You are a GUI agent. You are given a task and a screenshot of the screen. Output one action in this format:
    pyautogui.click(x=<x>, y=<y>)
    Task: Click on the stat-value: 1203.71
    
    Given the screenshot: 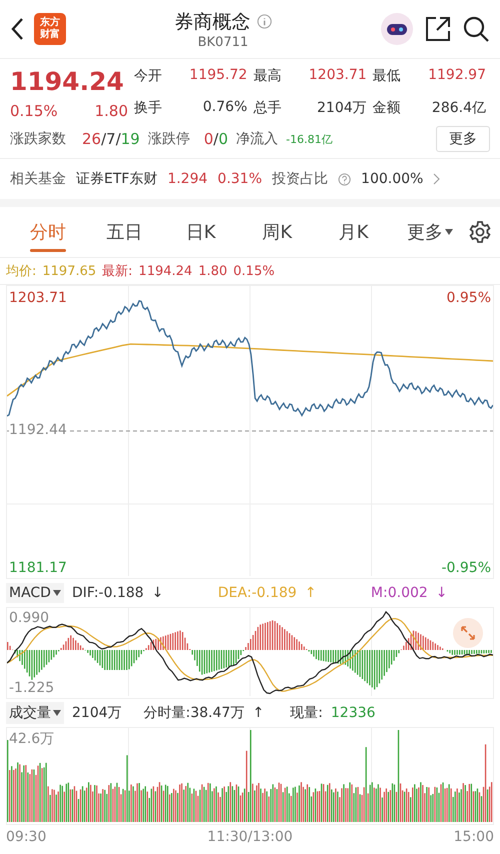 What is the action you would take?
    pyautogui.click(x=337, y=76)
    